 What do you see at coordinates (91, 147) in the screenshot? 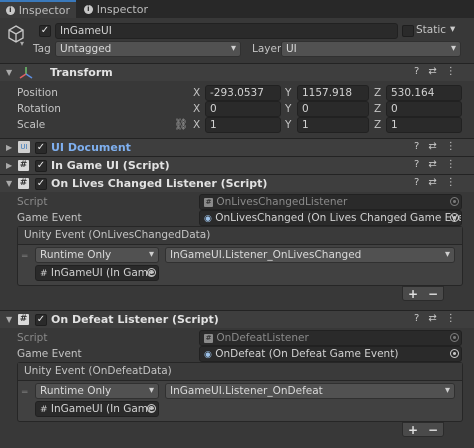
I see `ui-document-title: UI Document` at bounding box center [91, 147].